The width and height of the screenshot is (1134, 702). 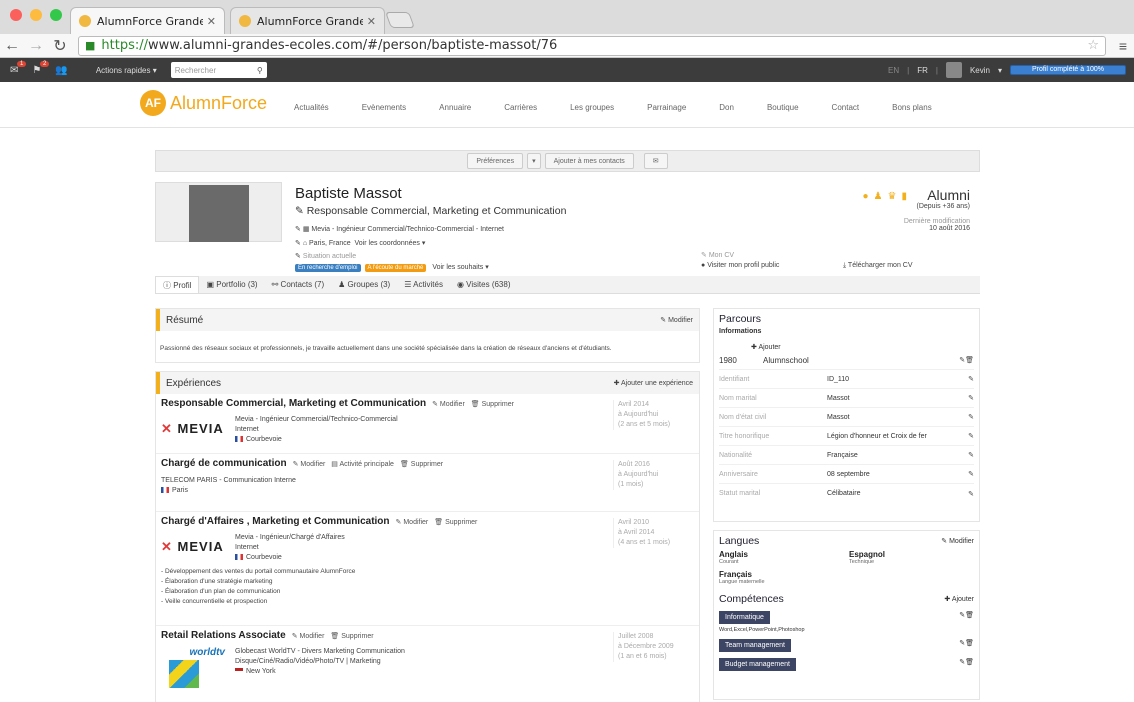 What do you see at coordinates (41, 68) in the screenshot?
I see `notification-flag-icon: ⚑ 2` at bounding box center [41, 68].